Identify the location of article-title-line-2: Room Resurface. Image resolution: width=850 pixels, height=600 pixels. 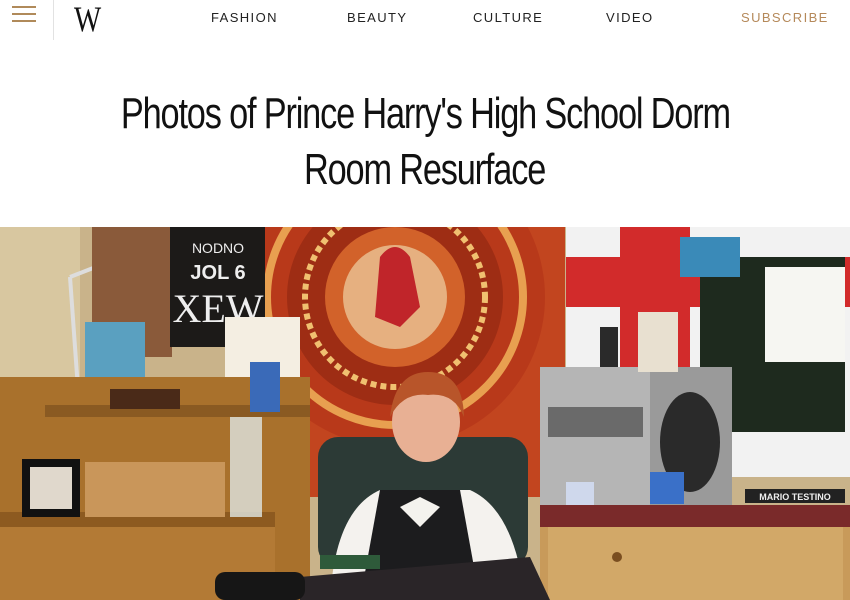
(425, 169).